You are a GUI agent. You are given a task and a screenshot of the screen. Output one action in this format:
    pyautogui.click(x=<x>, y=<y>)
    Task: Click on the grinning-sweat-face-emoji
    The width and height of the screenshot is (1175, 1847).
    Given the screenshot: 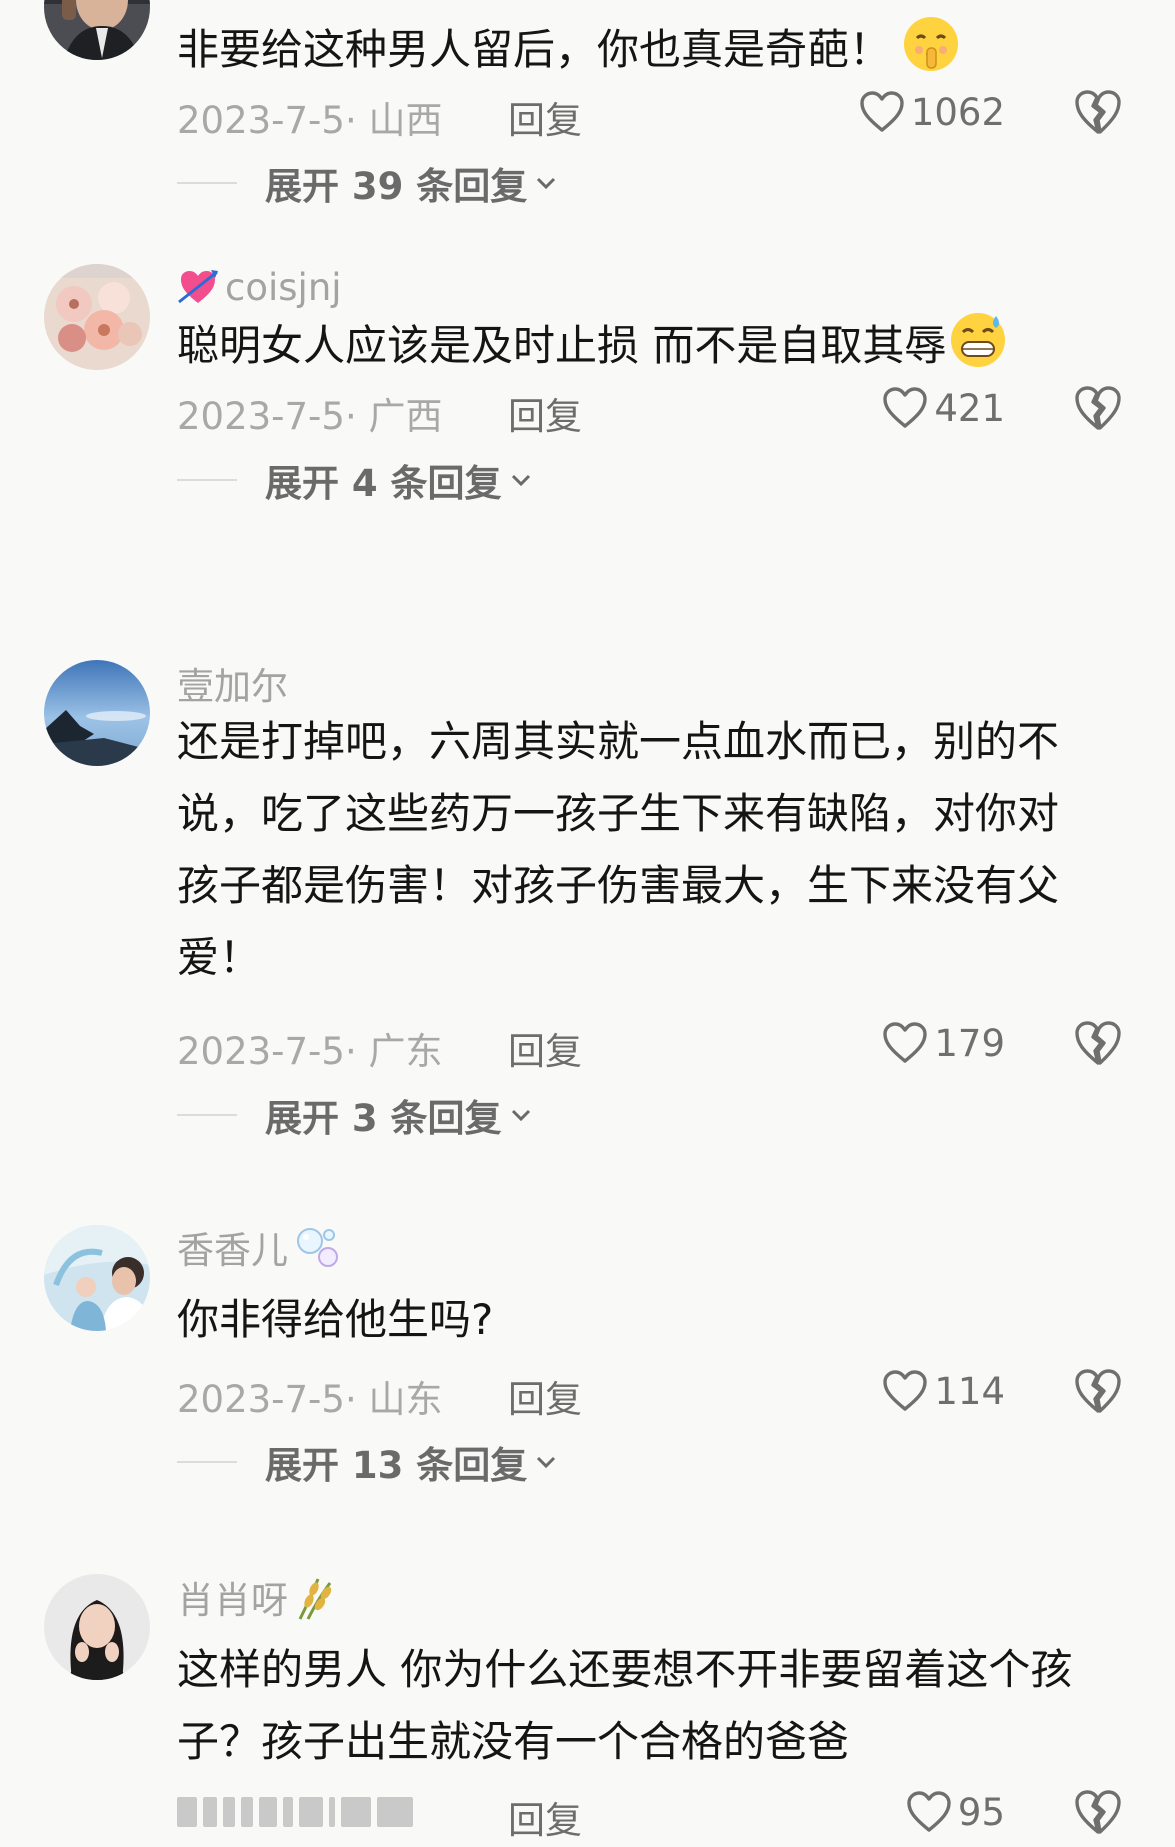 What is the action you would take?
    pyautogui.click(x=978, y=340)
    